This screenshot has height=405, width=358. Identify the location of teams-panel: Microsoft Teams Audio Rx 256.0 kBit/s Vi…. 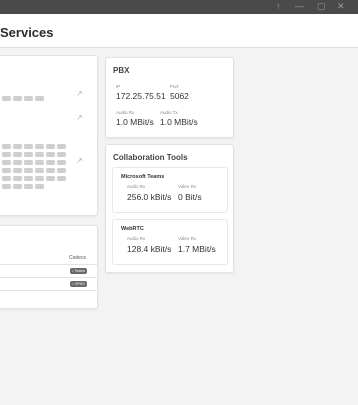
(170, 190).